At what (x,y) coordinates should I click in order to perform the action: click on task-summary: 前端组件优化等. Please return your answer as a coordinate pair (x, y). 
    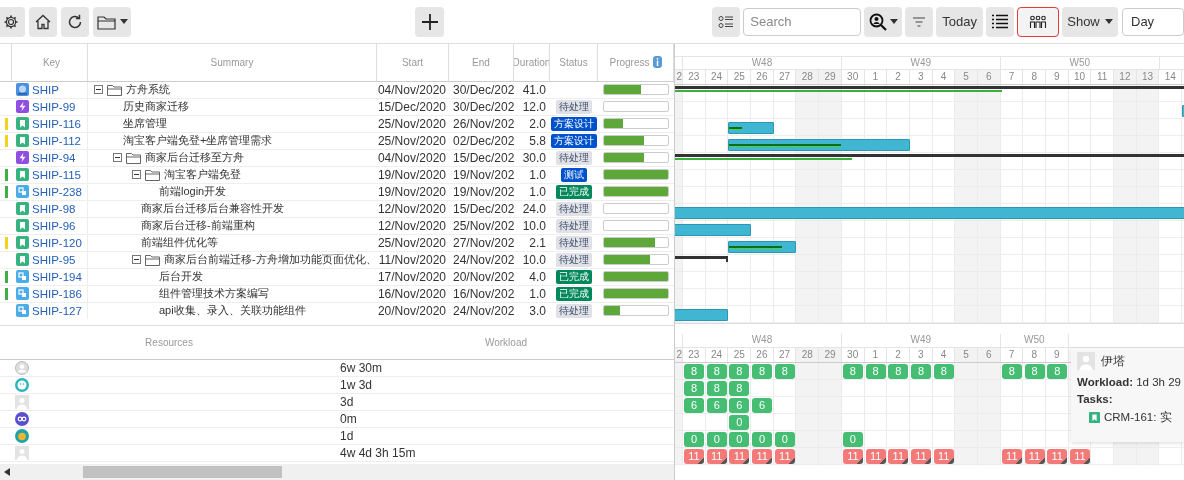
    Looking at the image, I should click on (179, 243).